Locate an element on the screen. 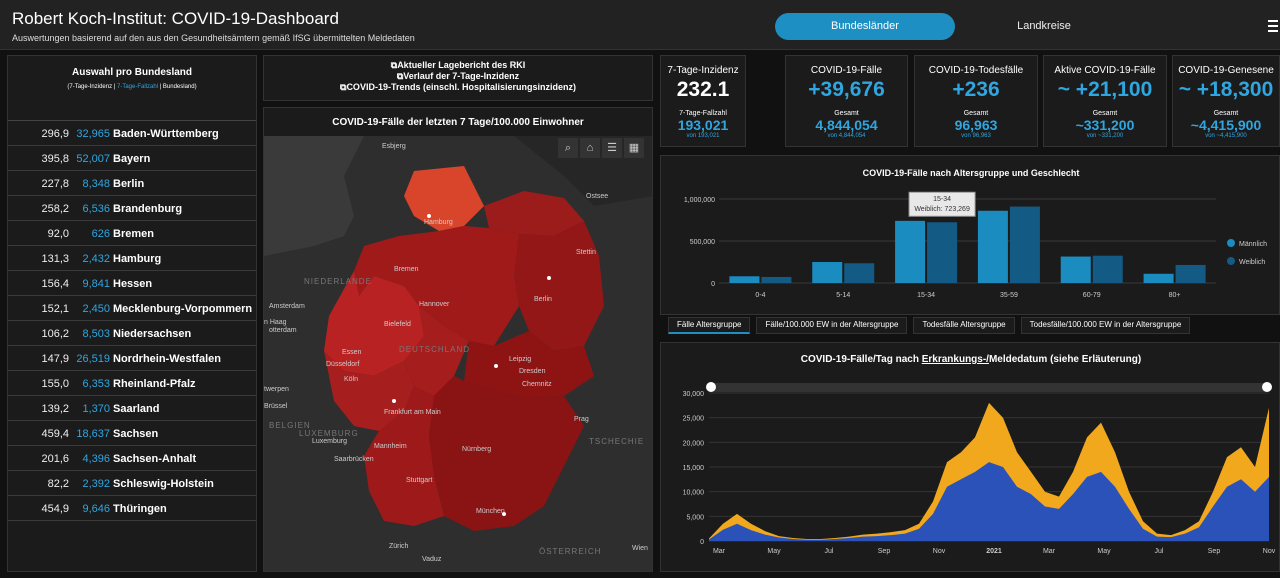 This screenshot has width=1280, height=578. link-inzidenz-verlauf: ⧉Verlauf der 7-Tage-Inzidenz is located at coordinates (458, 76).